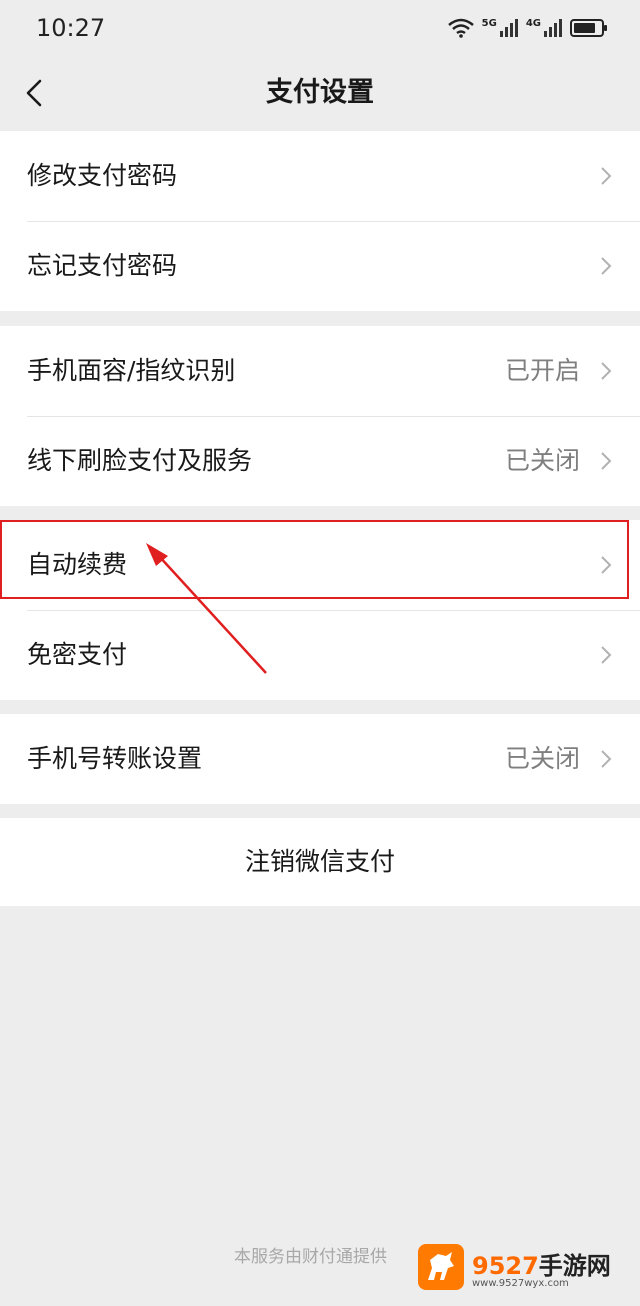  What do you see at coordinates (320, 461) in the screenshot?
I see `face-pay-row: 线下刷脸支付及服务 已关闭` at bounding box center [320, 461].